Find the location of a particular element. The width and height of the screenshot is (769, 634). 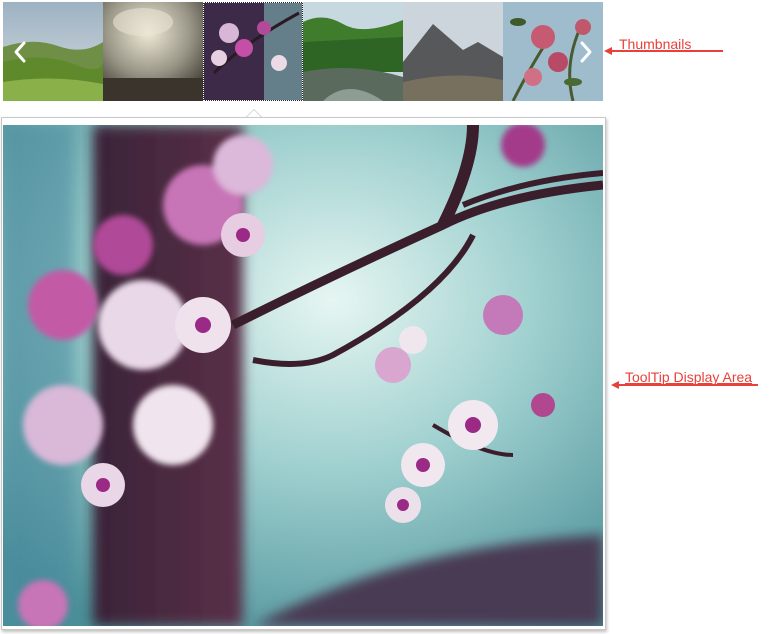

thumbnail-strip is located at coordinates (303, 51).